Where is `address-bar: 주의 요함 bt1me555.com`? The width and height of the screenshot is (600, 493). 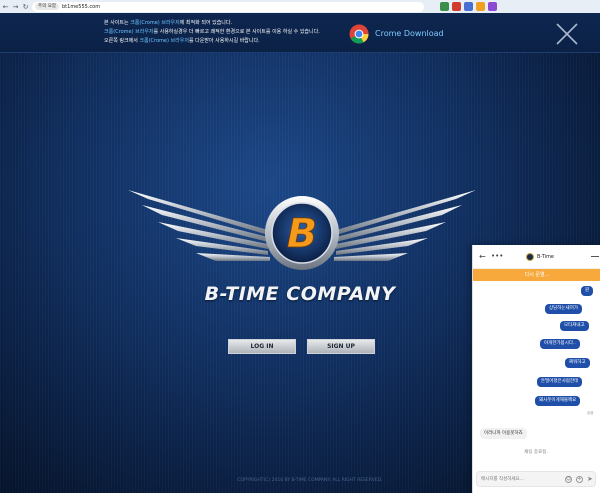
address-bar: 주의 요함 bt1me555.com is located at coordinates (228, 6).